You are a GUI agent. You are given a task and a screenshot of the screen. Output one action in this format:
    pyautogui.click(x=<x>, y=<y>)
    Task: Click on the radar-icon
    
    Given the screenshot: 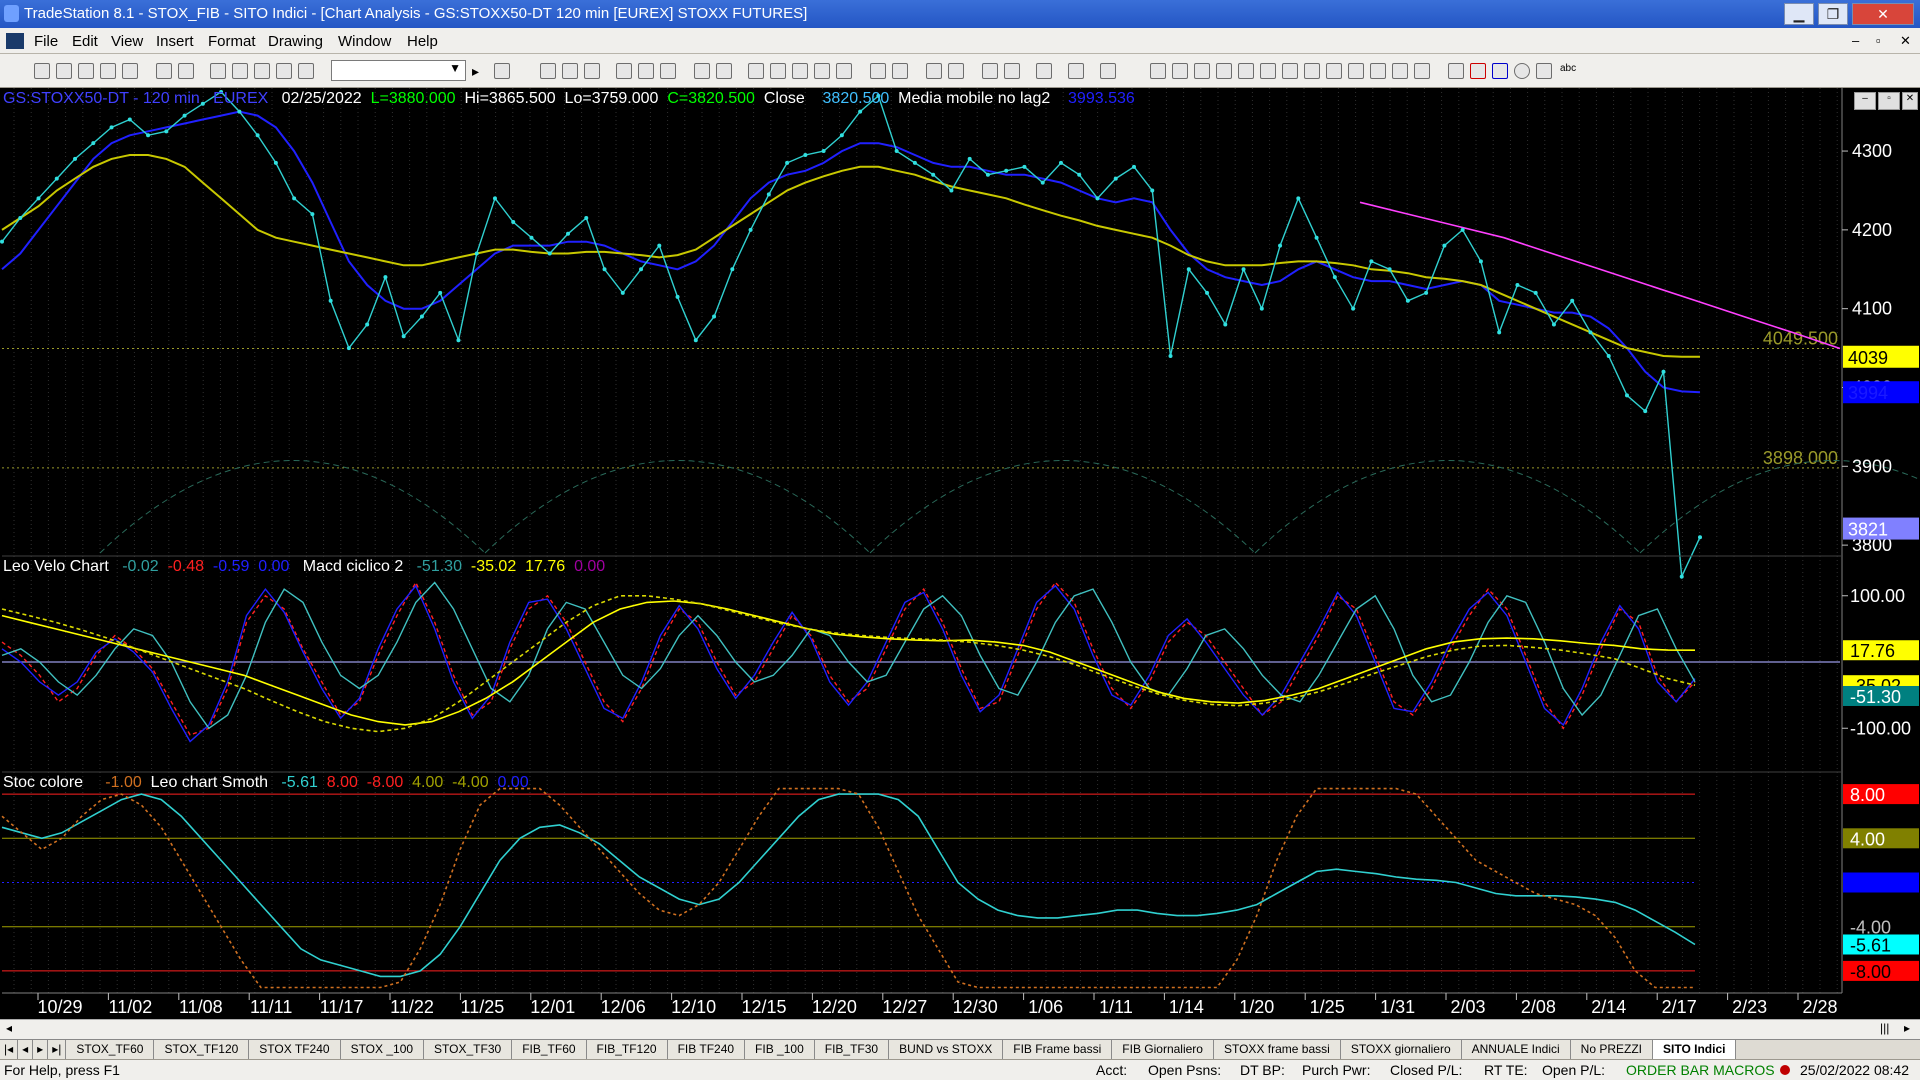 What is the action you would take?
    pyautogui.click(x=800, y=71)
    